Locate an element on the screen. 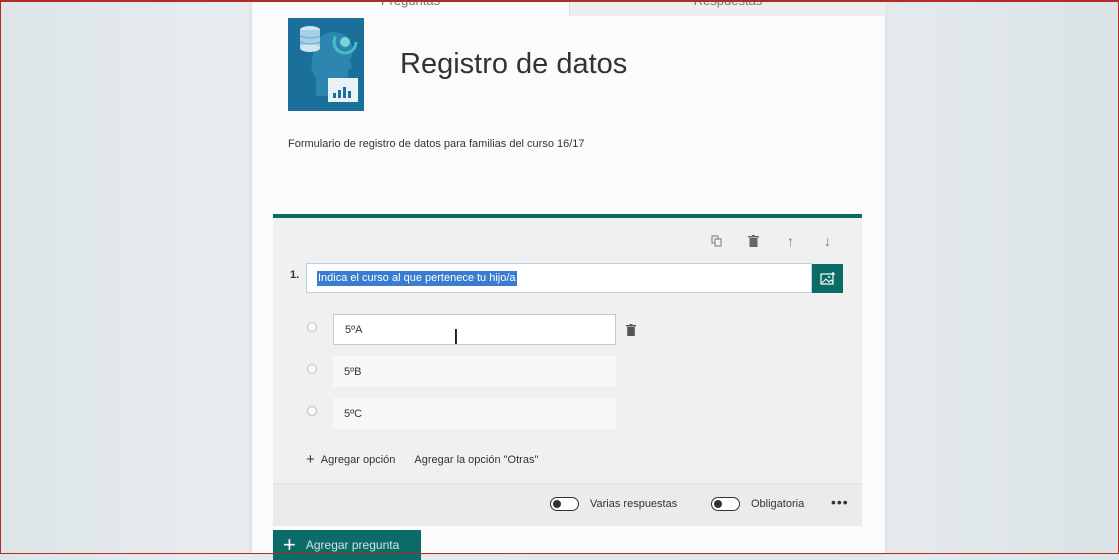  option-field: 5ºB is located at coordinates (474, 371).